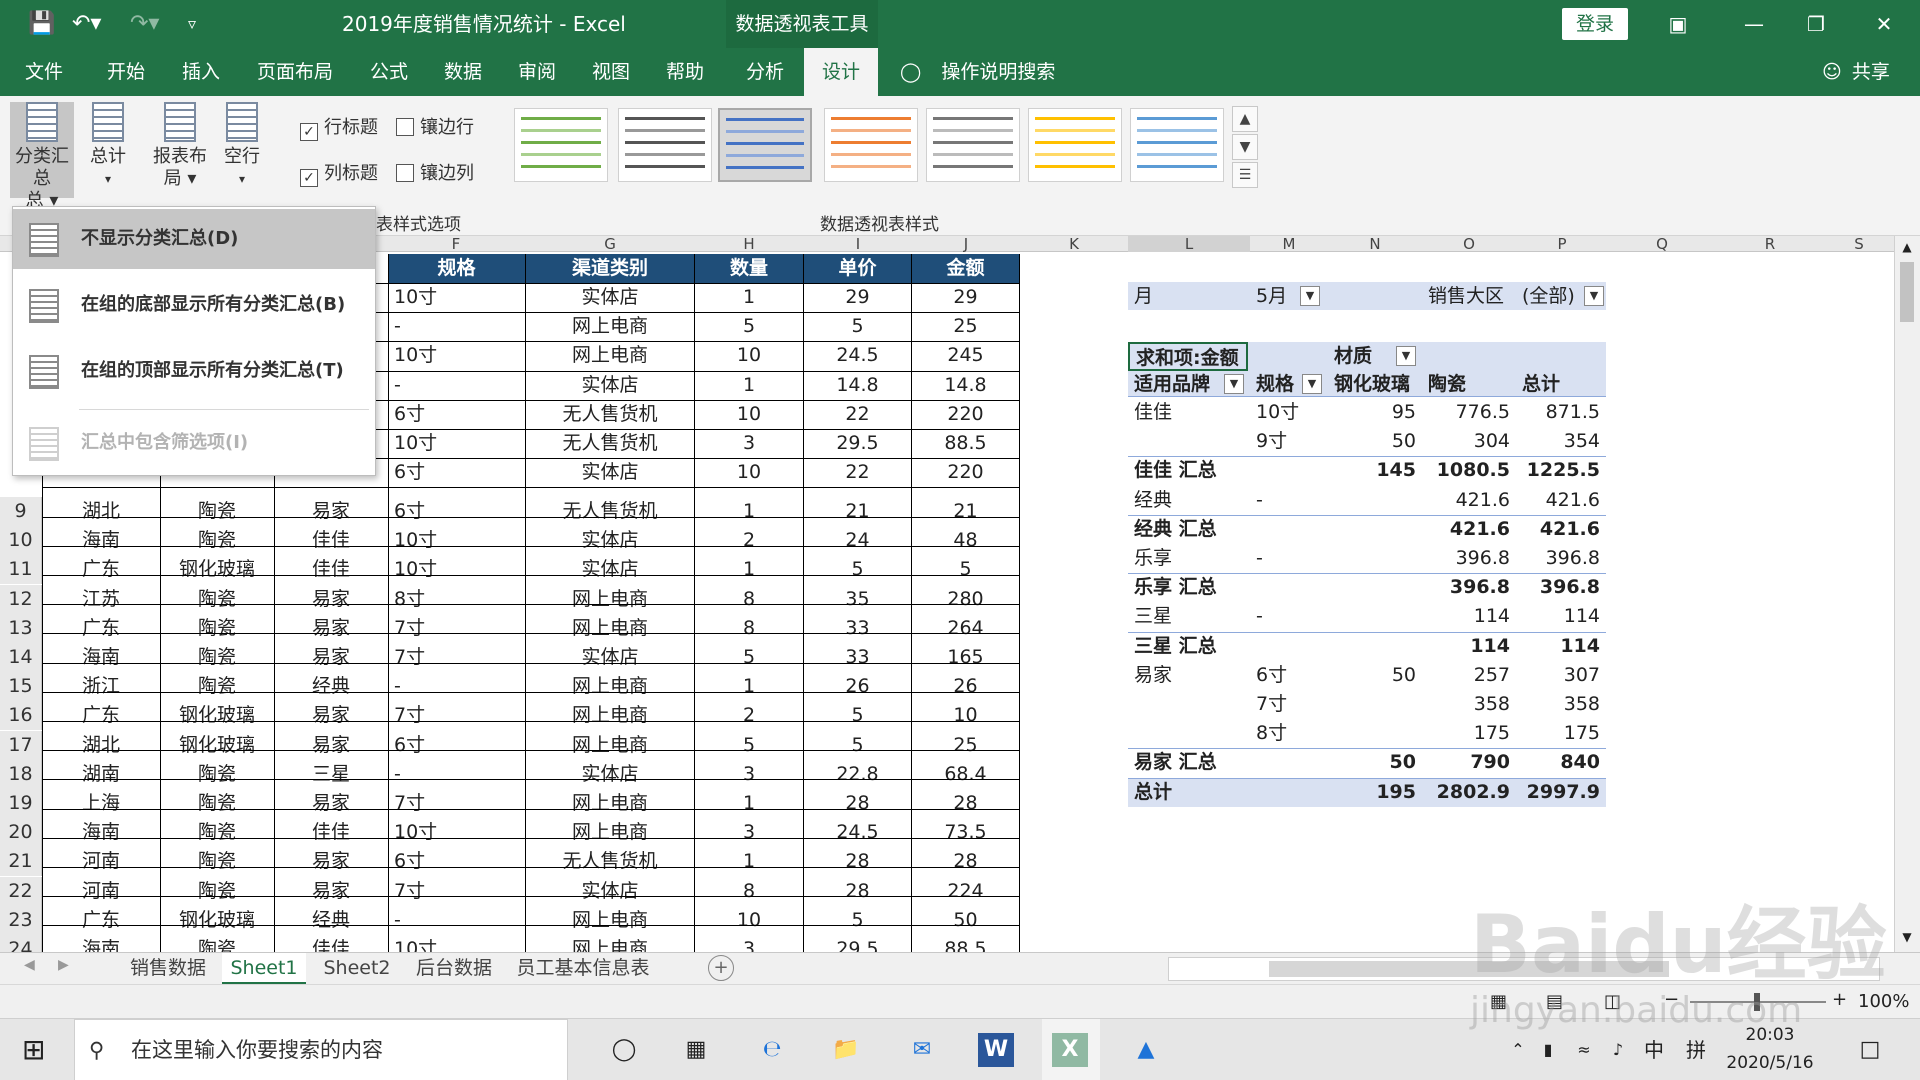  I want to click on table-cell: 湖北, so click(101, 745).